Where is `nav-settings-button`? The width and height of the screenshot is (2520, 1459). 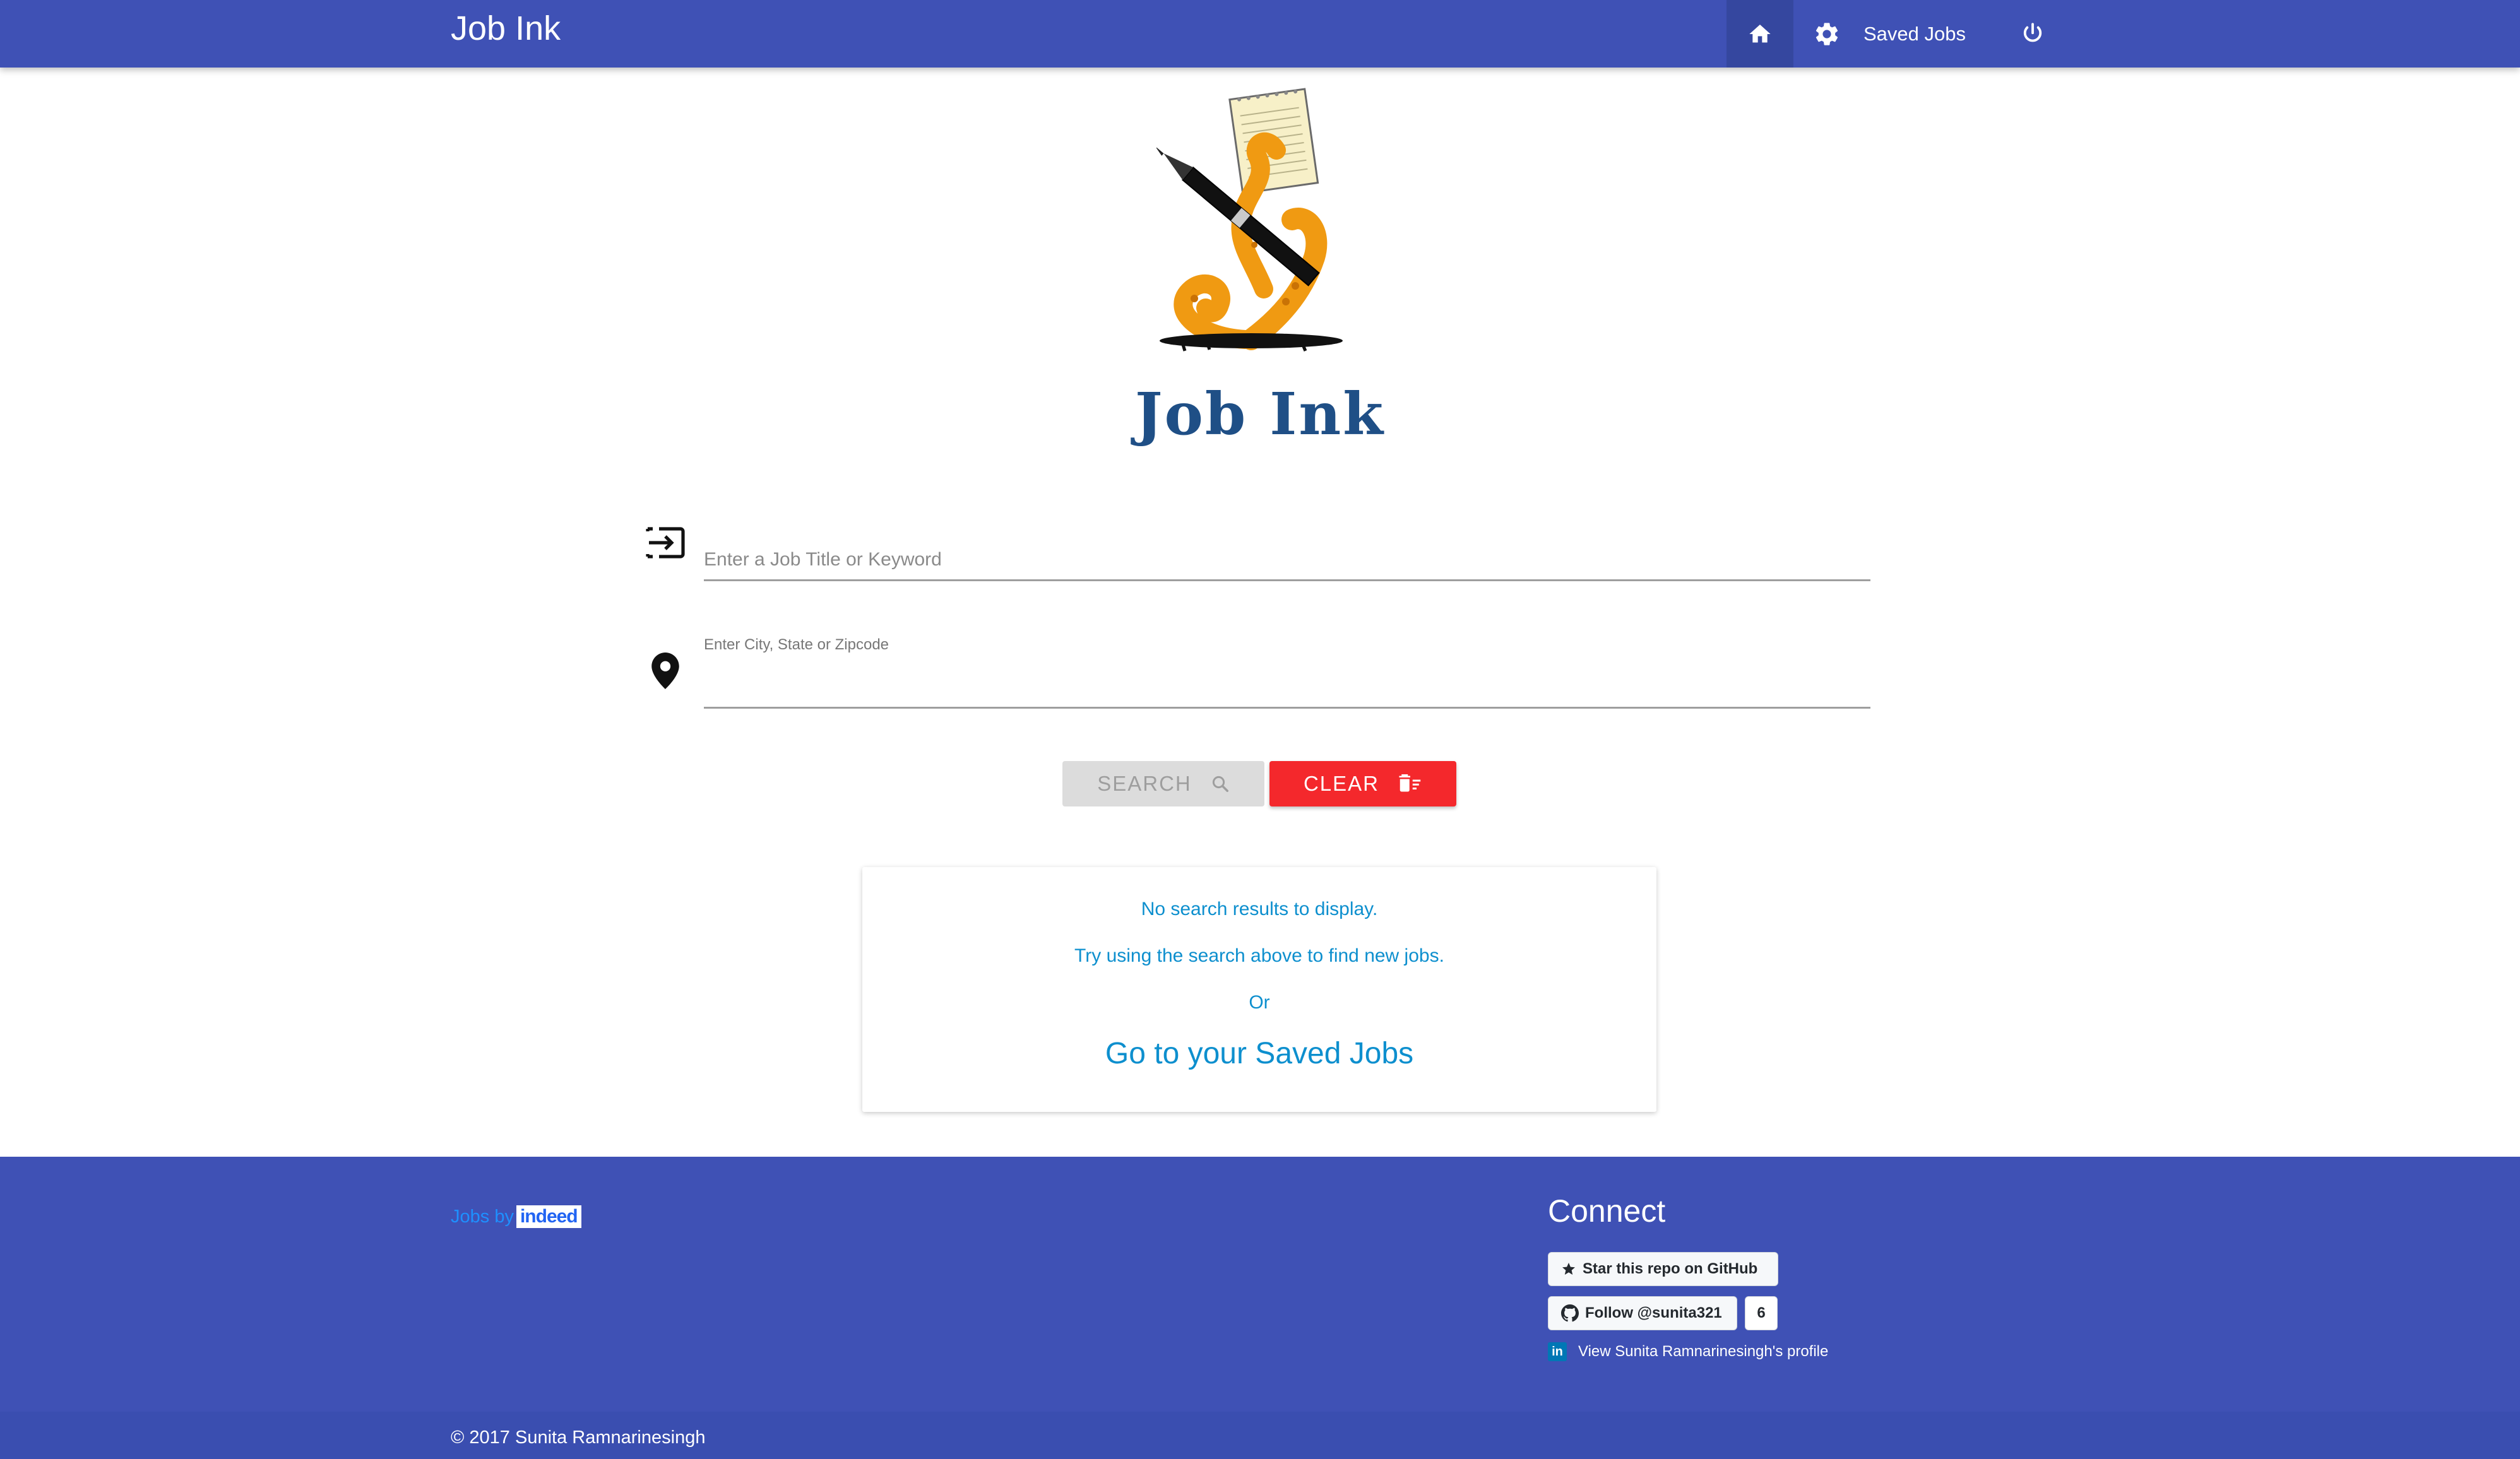
nav-settings-button is located at coordinates (1826, 34).